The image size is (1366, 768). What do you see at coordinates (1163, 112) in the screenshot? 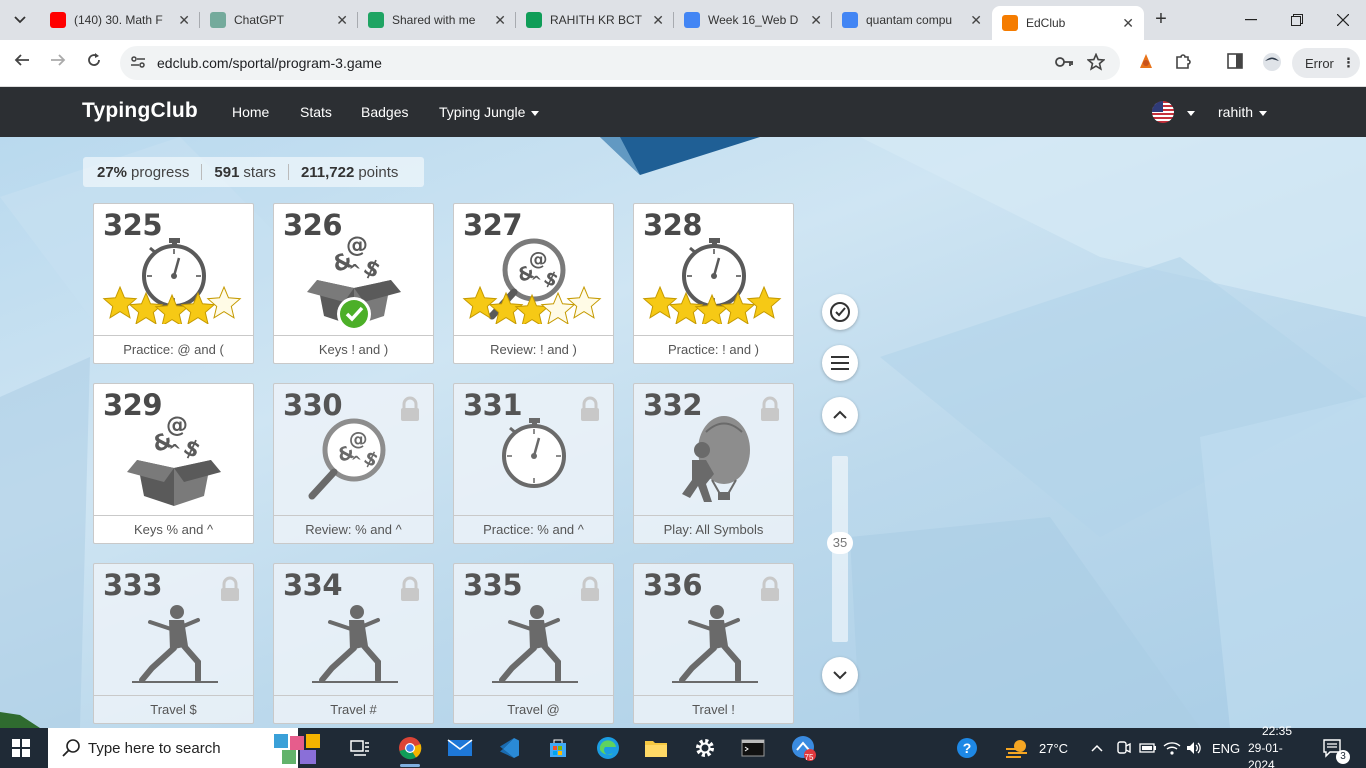
I see `us-flag-icon` at bounding box center [1163, 112].